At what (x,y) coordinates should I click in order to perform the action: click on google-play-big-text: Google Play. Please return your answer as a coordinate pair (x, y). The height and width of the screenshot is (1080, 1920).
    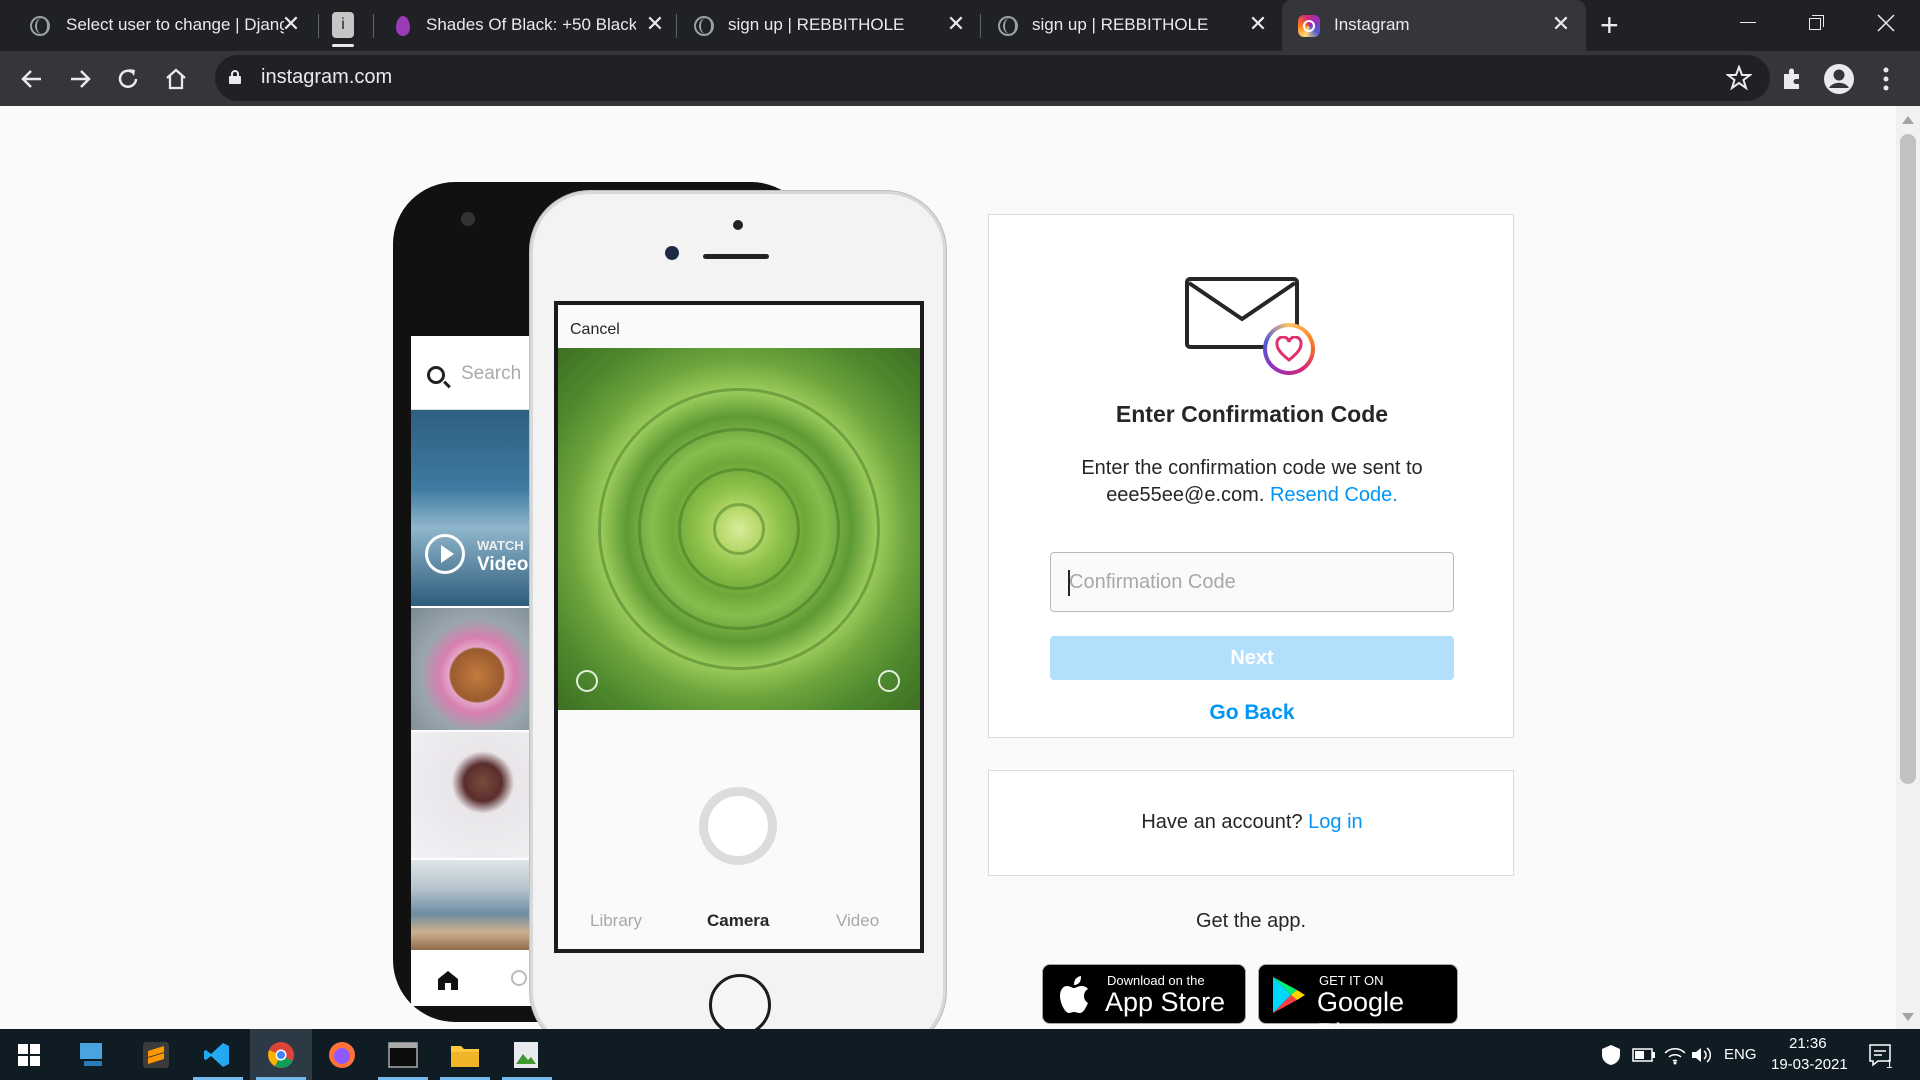
    Looking at the image, I should click on (1361, 1008).